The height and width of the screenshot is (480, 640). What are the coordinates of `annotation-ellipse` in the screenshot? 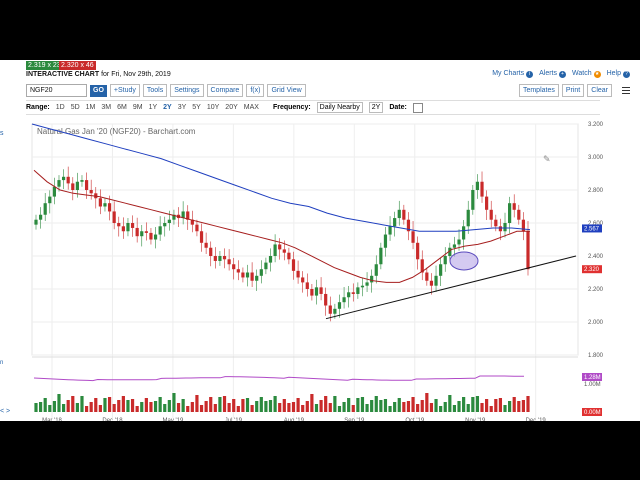 It's located at (464, 261).